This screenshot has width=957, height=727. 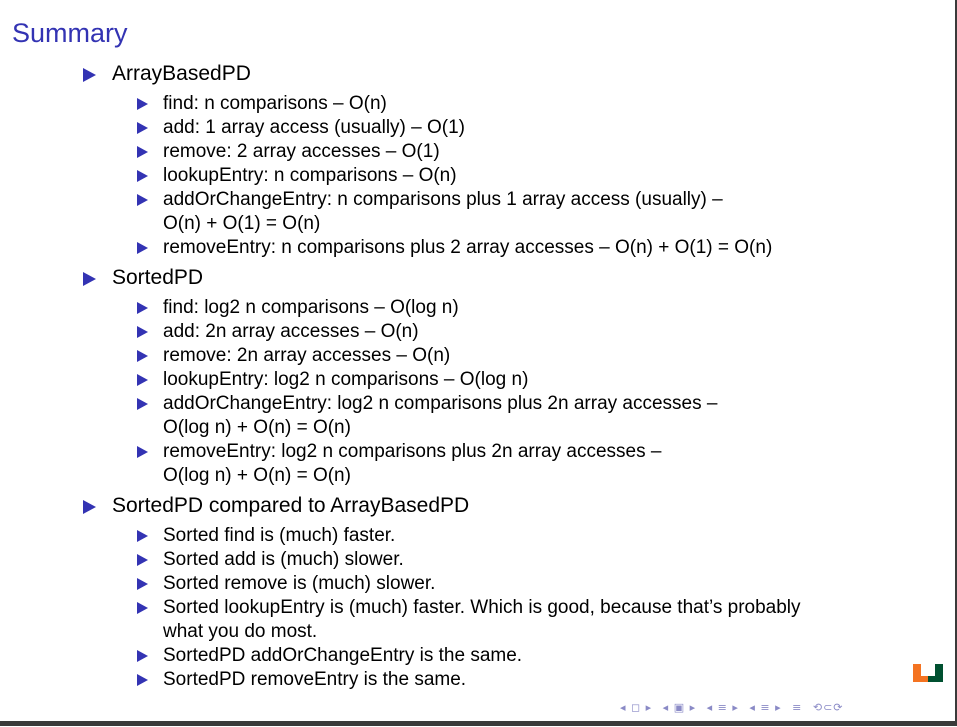 I want to click on university-logo, so click(x=928, y=673).